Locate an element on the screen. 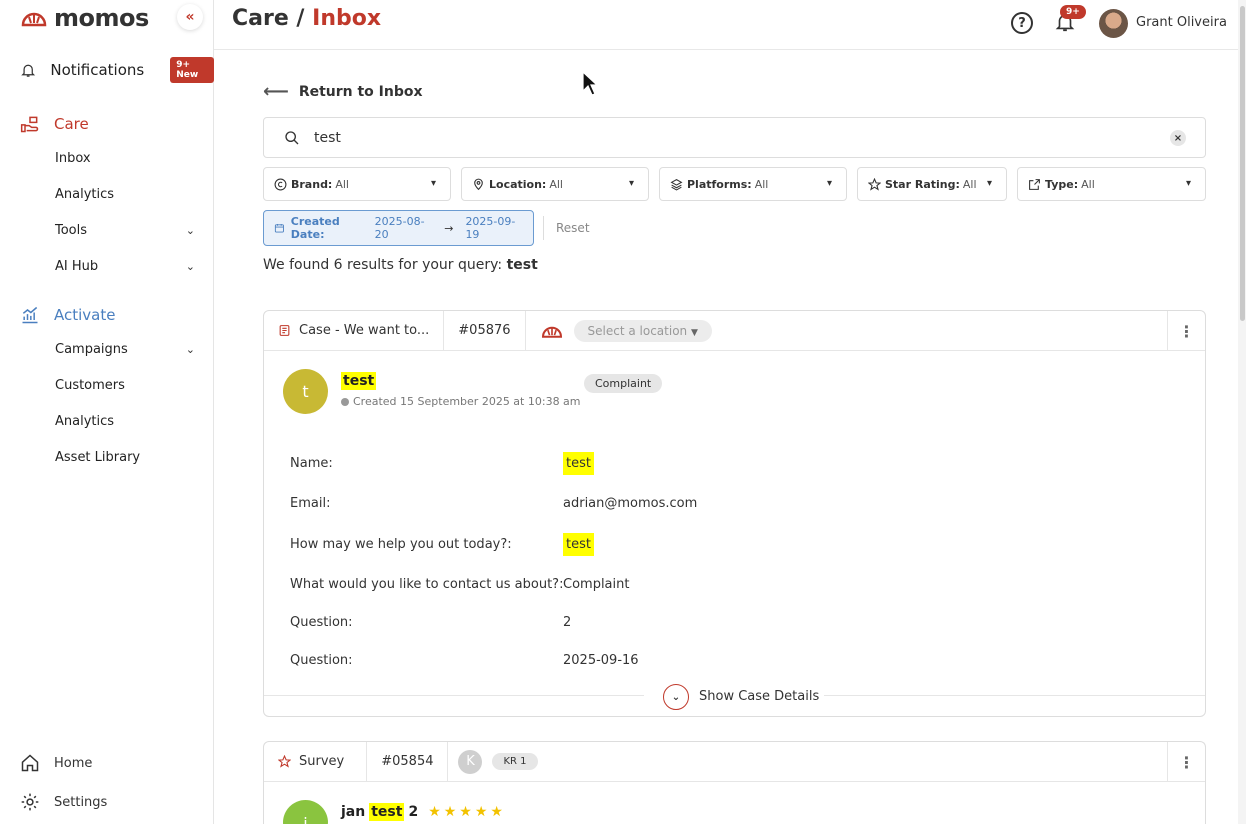 Image resolution: width=1246 pixels, height=824 pixels. sidebar-item-care-analytics: Analytics is located at coordinates (125, 194).